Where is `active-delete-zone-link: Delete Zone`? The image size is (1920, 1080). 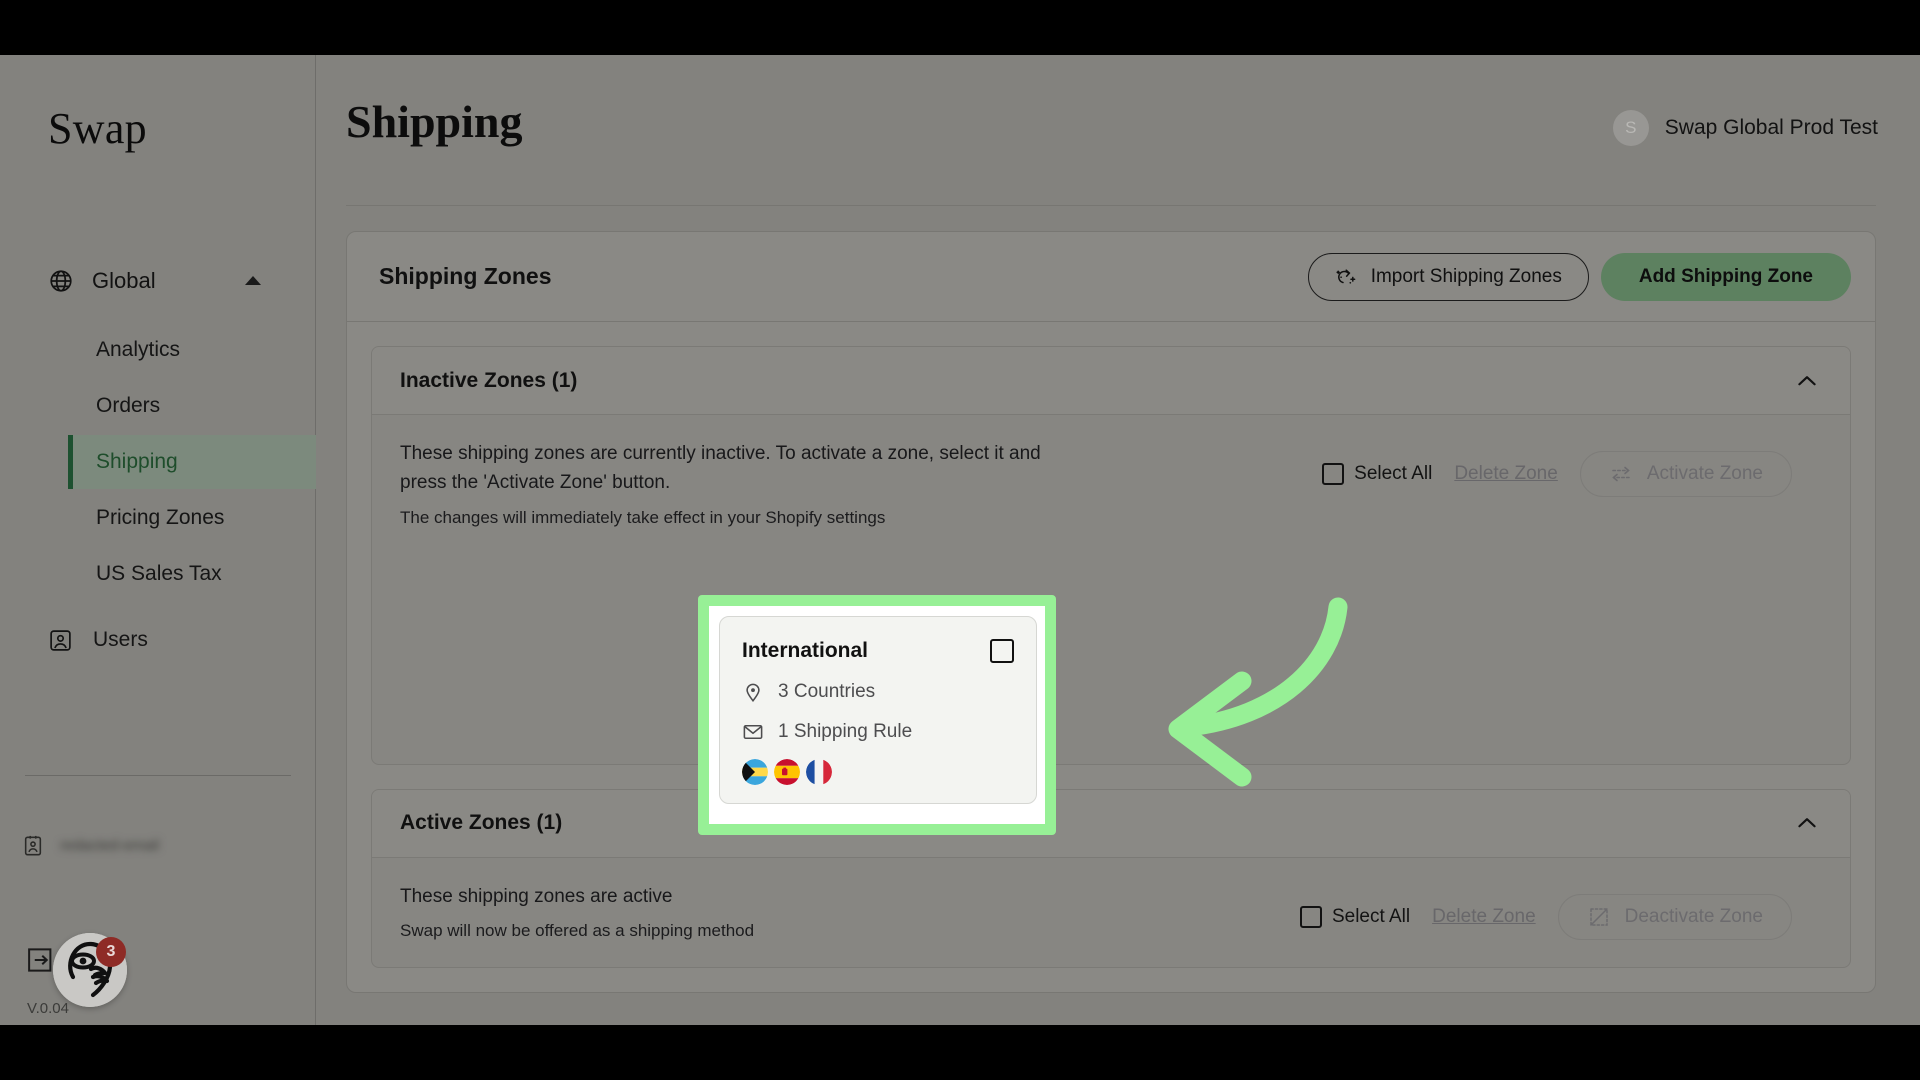
active-delete-zone-link: Delete Zone is located at coordinates (1484, 917).